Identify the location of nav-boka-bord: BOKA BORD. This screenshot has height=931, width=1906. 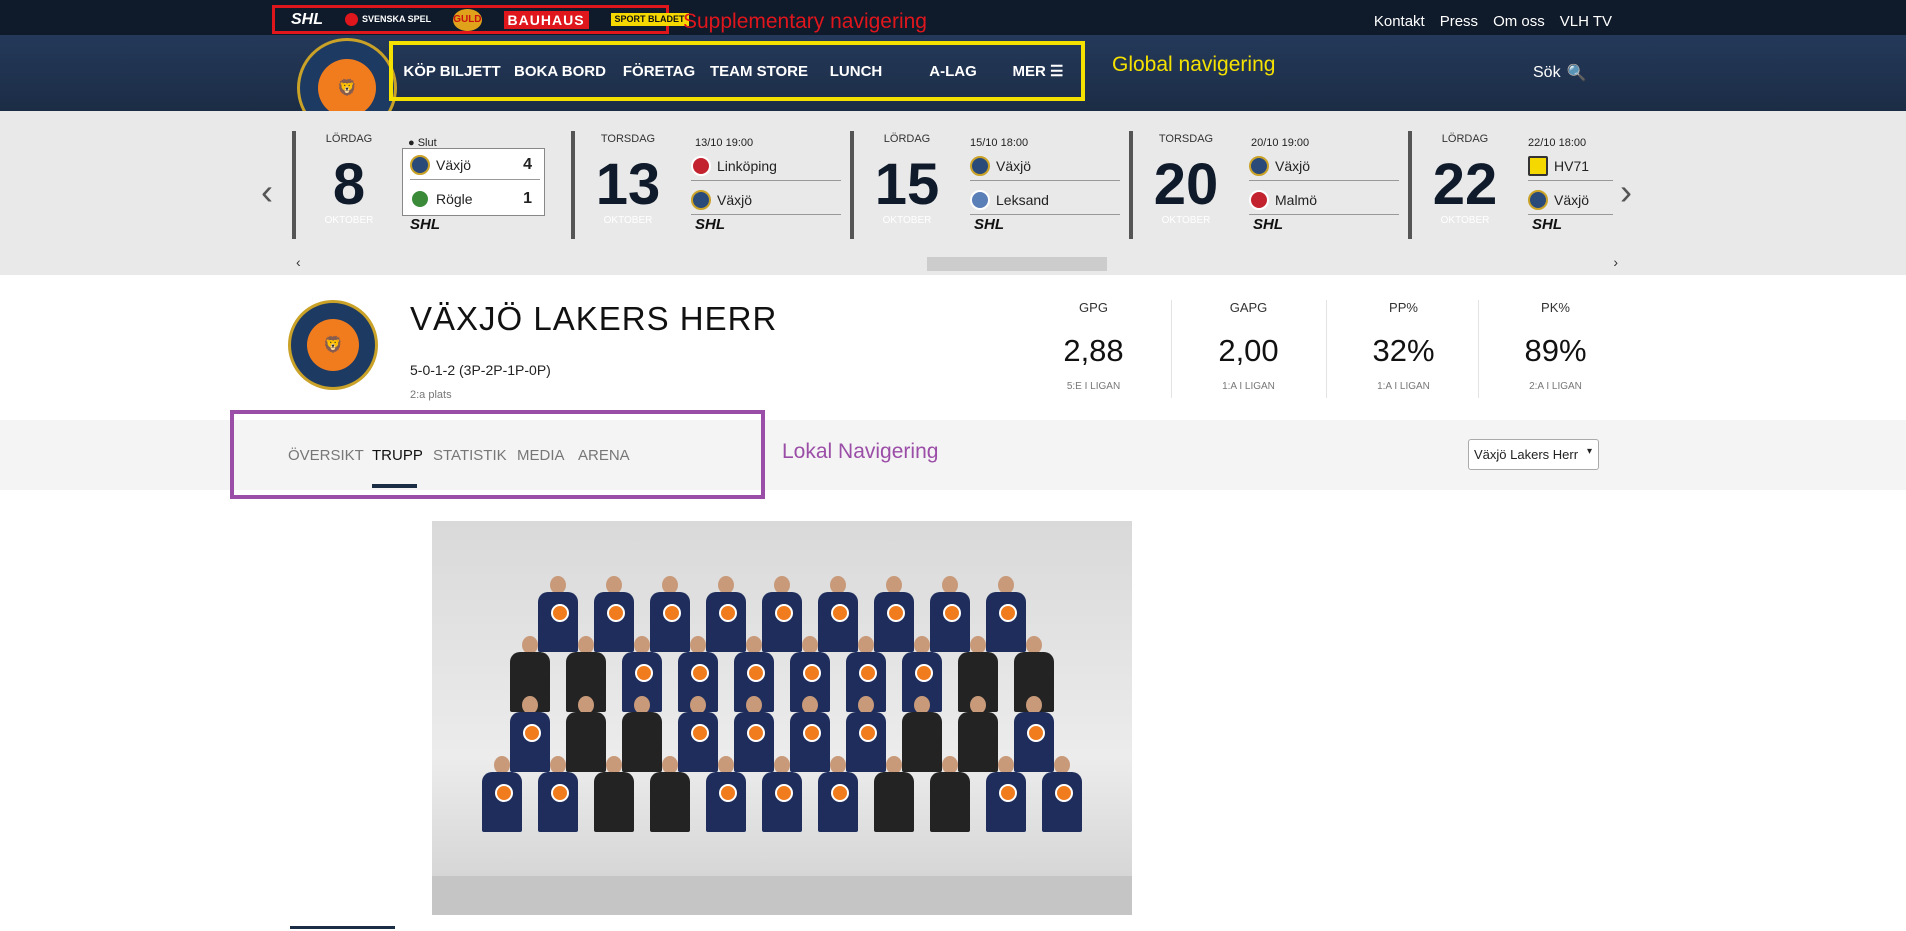
(560, 71).